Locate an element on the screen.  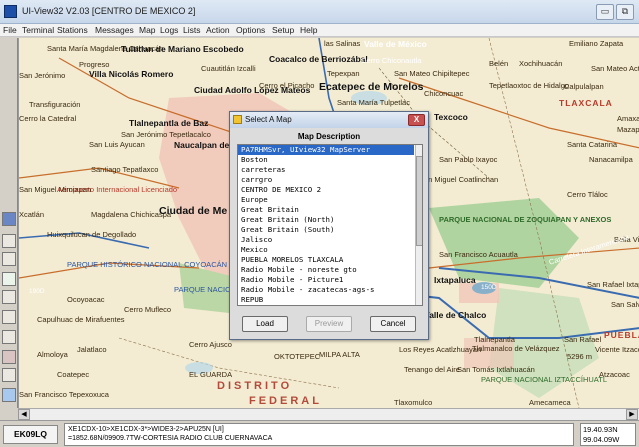
map-label: Tepexpan is located at coordinates (343, 73).